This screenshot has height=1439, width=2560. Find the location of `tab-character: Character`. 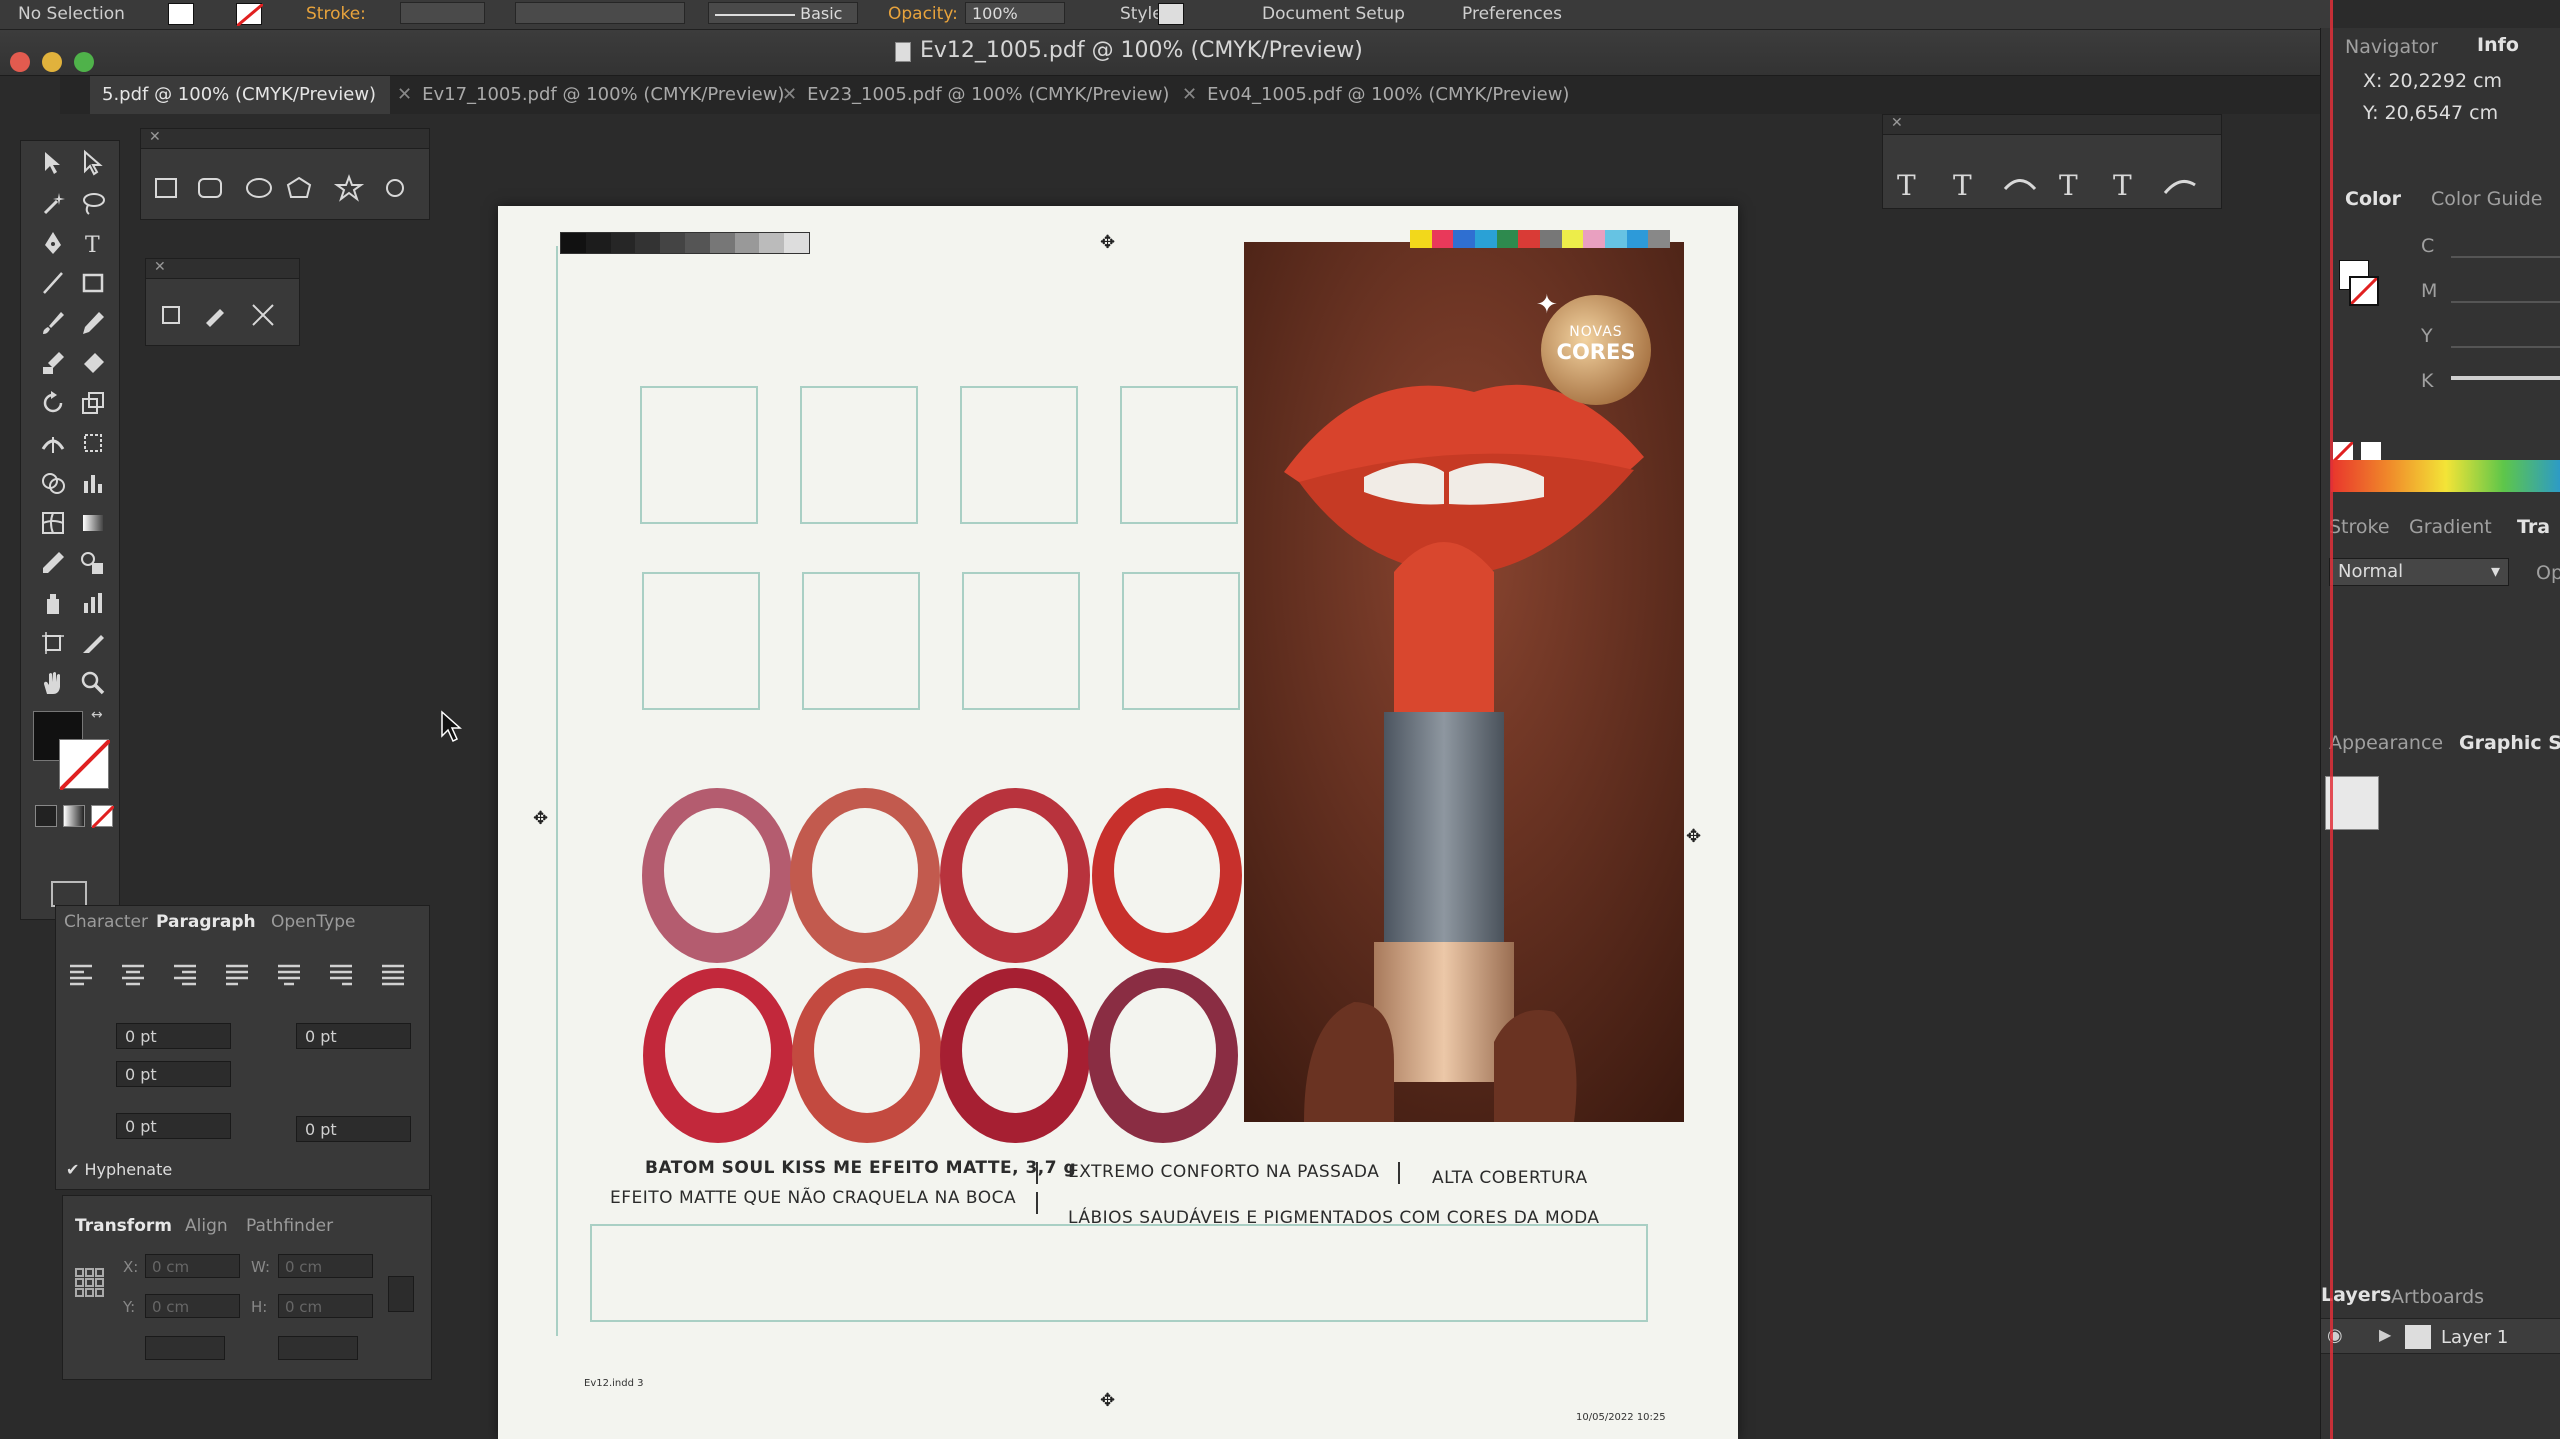

tab-character: Character is located at coordinates (106, 922).